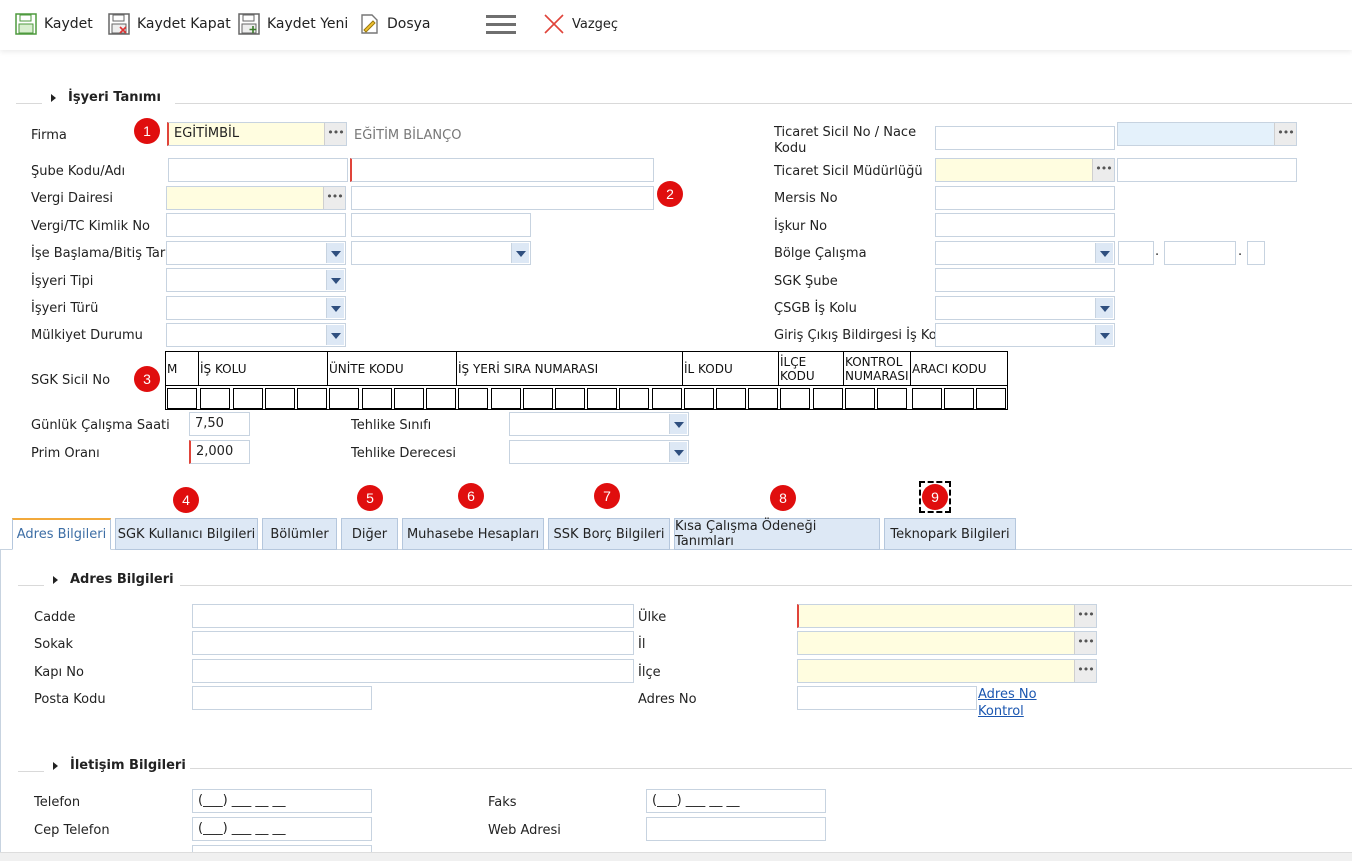 The height and width of the screenshot is (861, 1352). I want to click on faks-input: (___) ___ __ __, so click(736, 801).